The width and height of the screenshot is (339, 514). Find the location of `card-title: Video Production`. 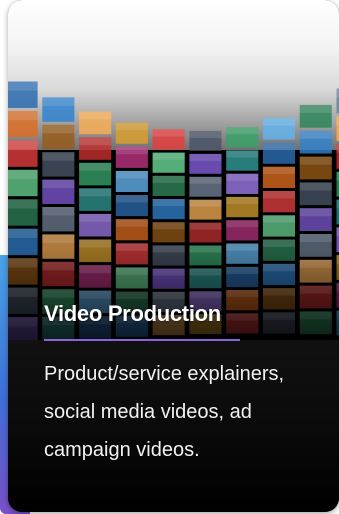

card-title: Video Production is located at coordinates (132, 314).